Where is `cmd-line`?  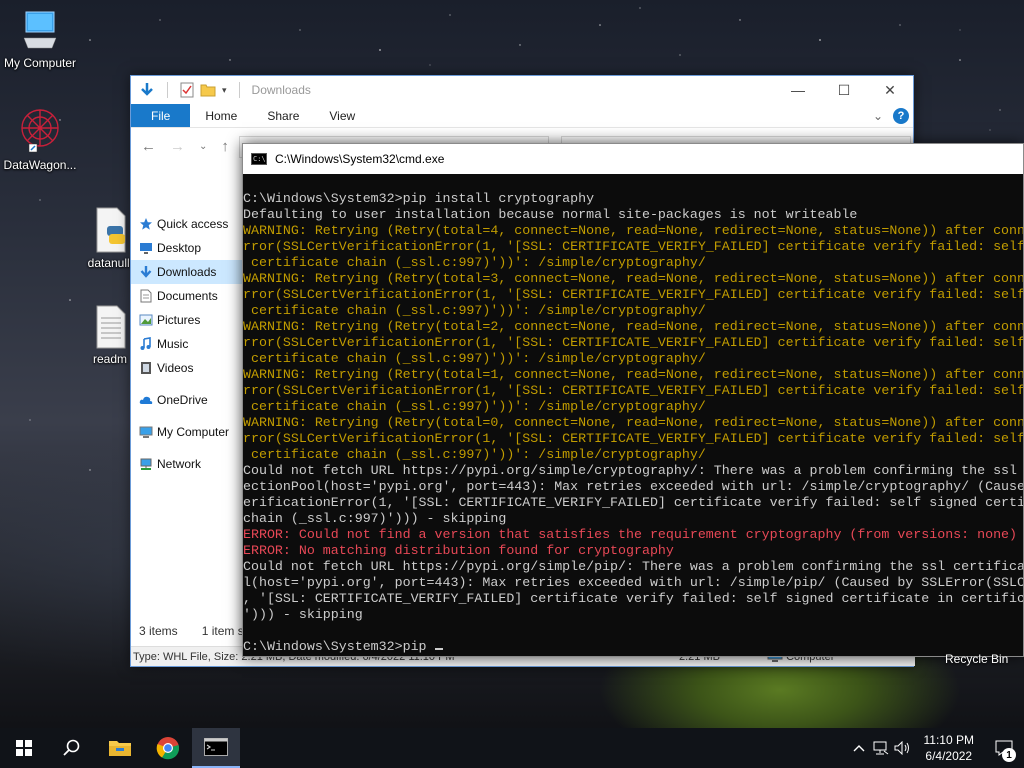 cmd-line is located at coordinates (633, 631).